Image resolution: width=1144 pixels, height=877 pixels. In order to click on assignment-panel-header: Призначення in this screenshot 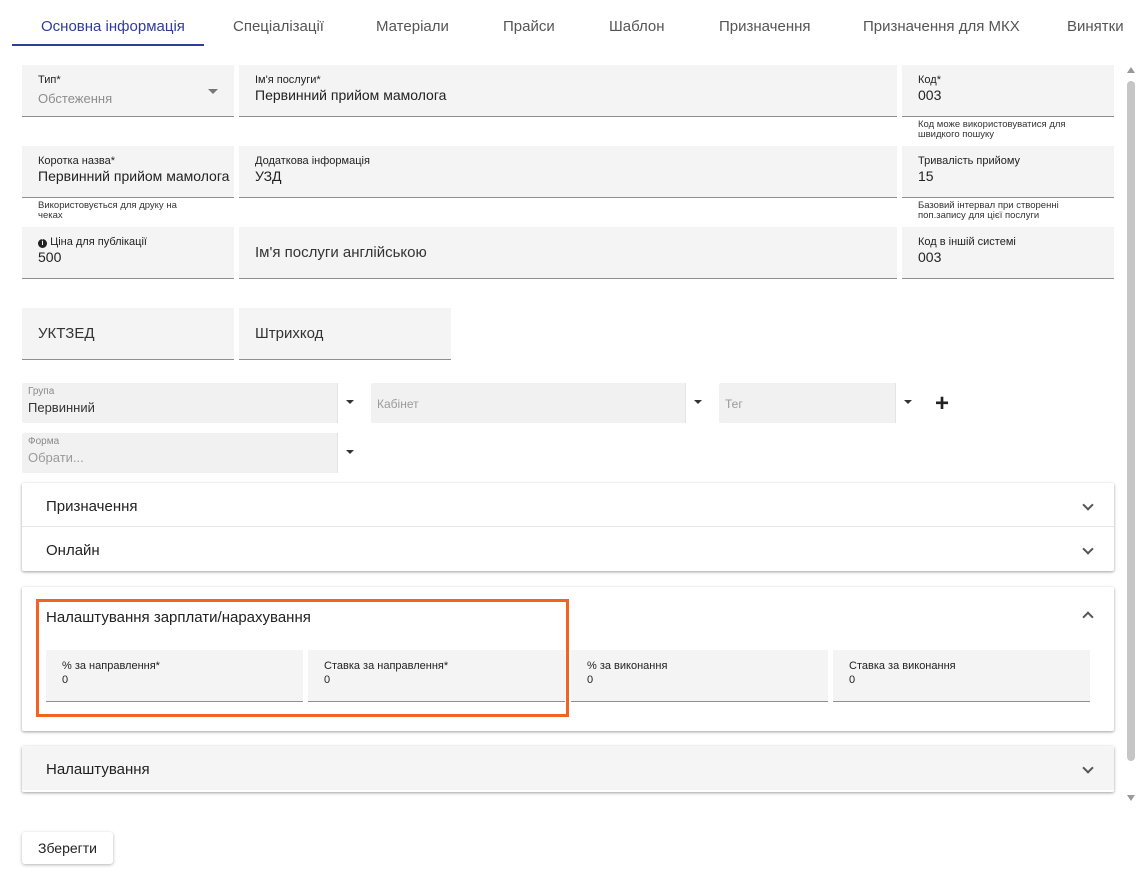, I will do `click(568, 505)`.